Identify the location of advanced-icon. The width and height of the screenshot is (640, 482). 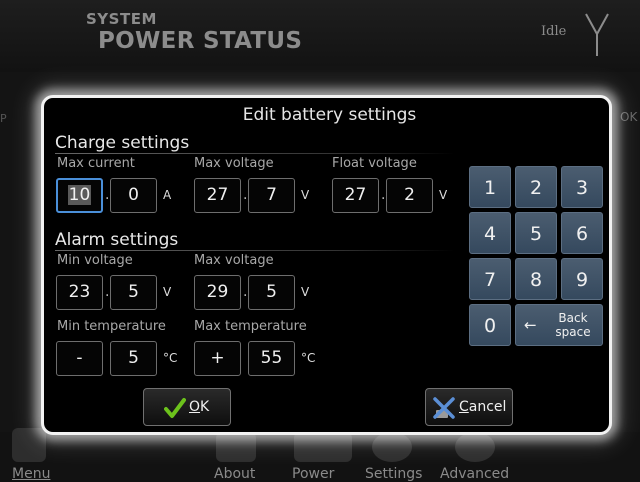
(475, 447).